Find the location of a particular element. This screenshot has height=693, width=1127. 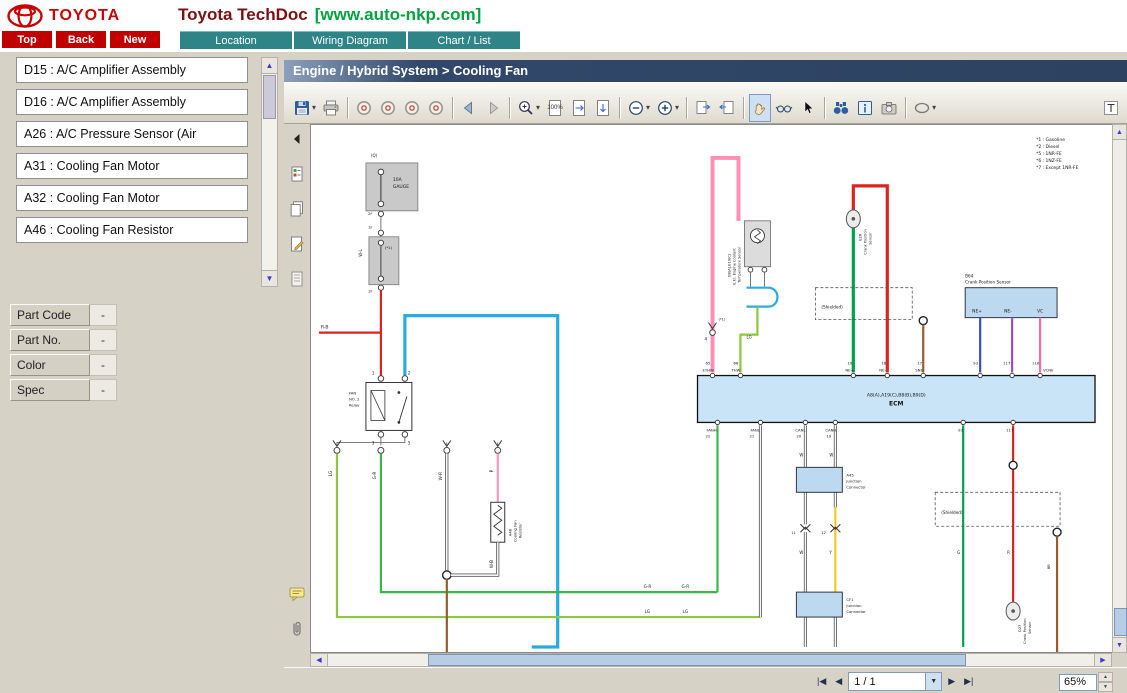

zoom-tool-button: ▾ is located at coordinates (528, 108).